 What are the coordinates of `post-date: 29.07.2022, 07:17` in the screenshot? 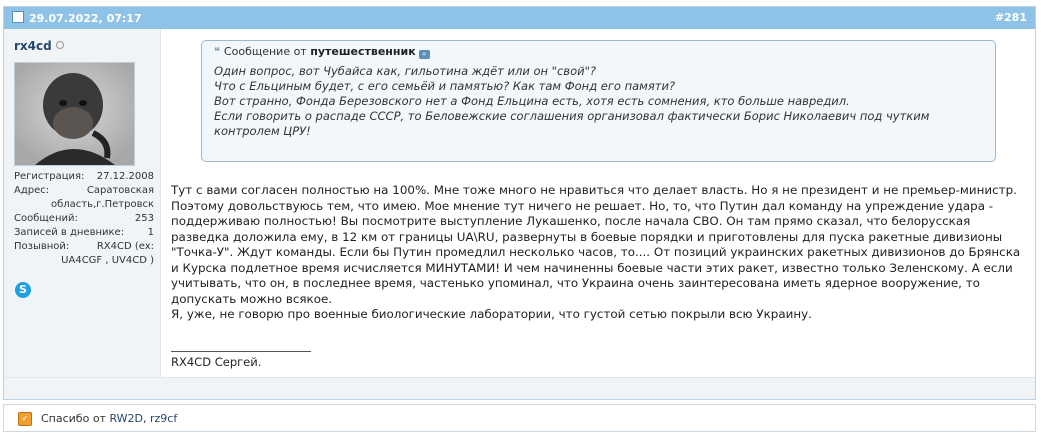 It's located at (77, 18).